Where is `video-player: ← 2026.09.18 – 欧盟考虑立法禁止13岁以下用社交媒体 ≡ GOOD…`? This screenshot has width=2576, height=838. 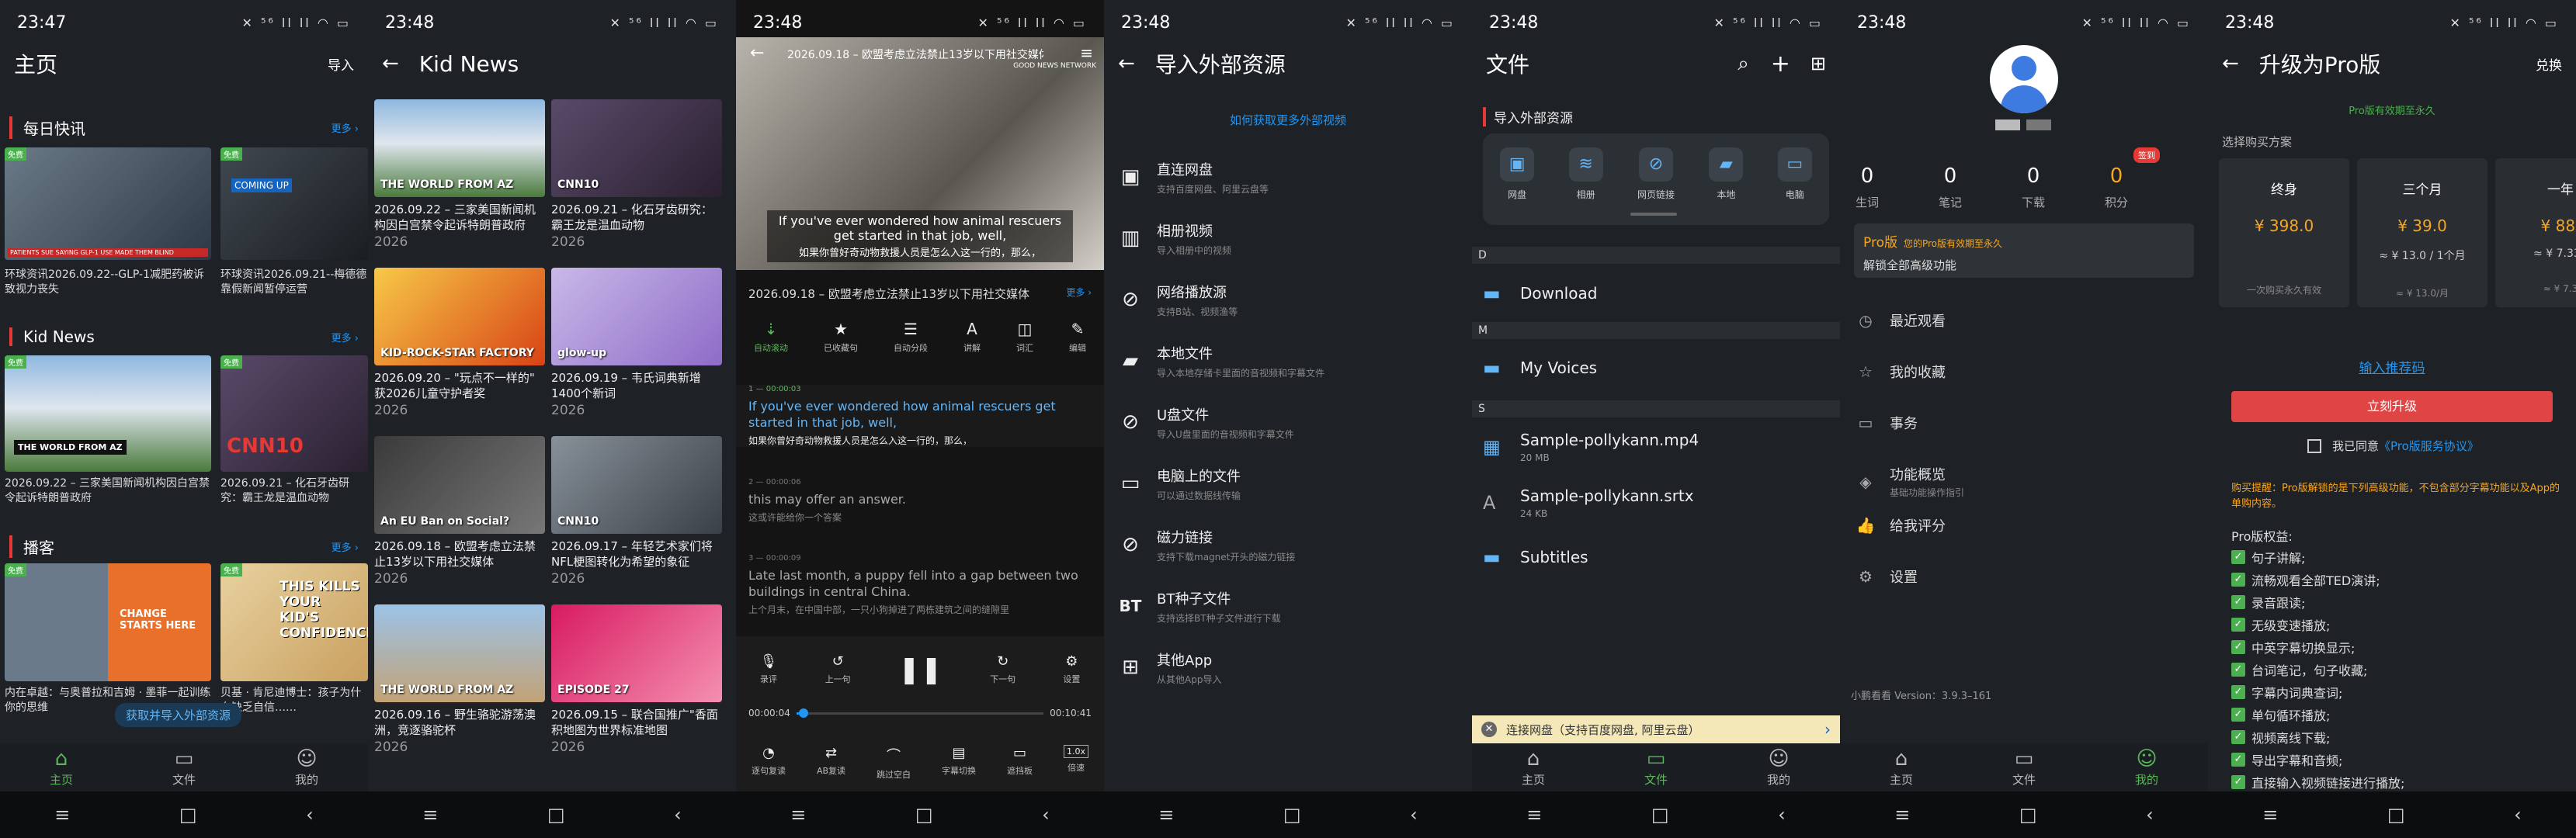 video-player: ← 2026.09.18 – 欧盟考虑立法禁止13岁以下用社交媒体 ≡ GOOD… is located at coordinates (920, 153).